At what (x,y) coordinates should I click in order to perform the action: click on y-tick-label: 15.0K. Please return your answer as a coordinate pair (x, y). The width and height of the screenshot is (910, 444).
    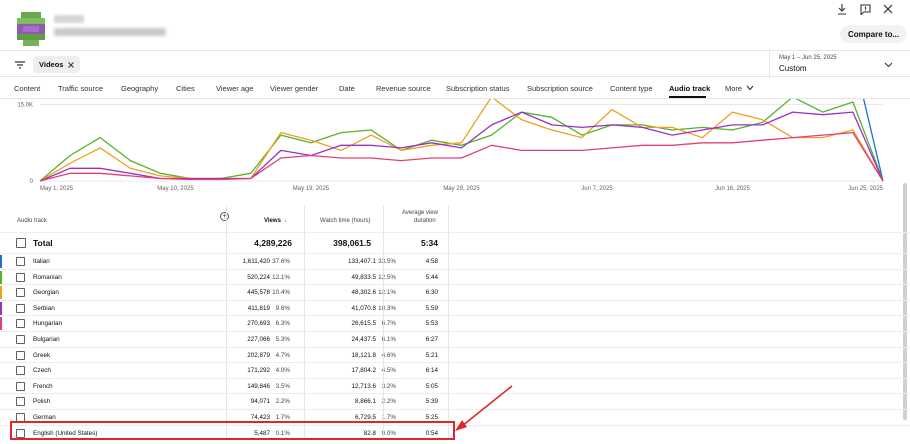
    Looking at the image, I should click on (25, 106).